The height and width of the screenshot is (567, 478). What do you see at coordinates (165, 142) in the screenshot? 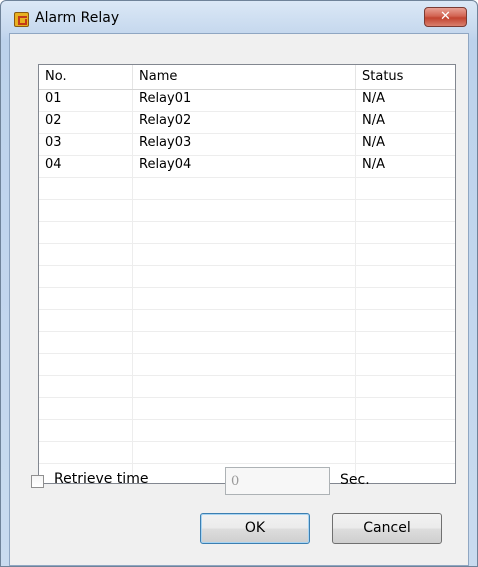
I see `relay-name: Relay03` at bounding box center [165, 142].